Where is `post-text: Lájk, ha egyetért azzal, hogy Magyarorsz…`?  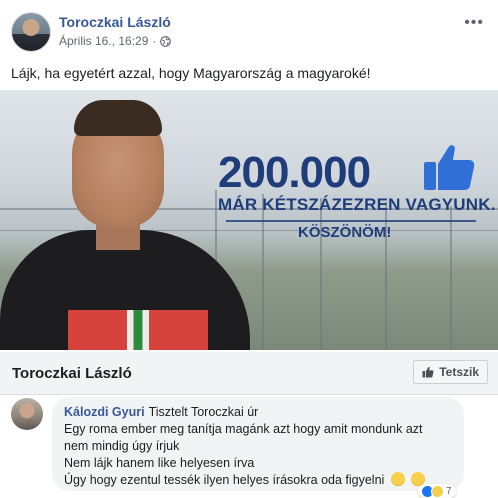 post-text: Lájk, ha egyetért azzal, hogy Magyarorsz… is located at coordinates (191, 73).